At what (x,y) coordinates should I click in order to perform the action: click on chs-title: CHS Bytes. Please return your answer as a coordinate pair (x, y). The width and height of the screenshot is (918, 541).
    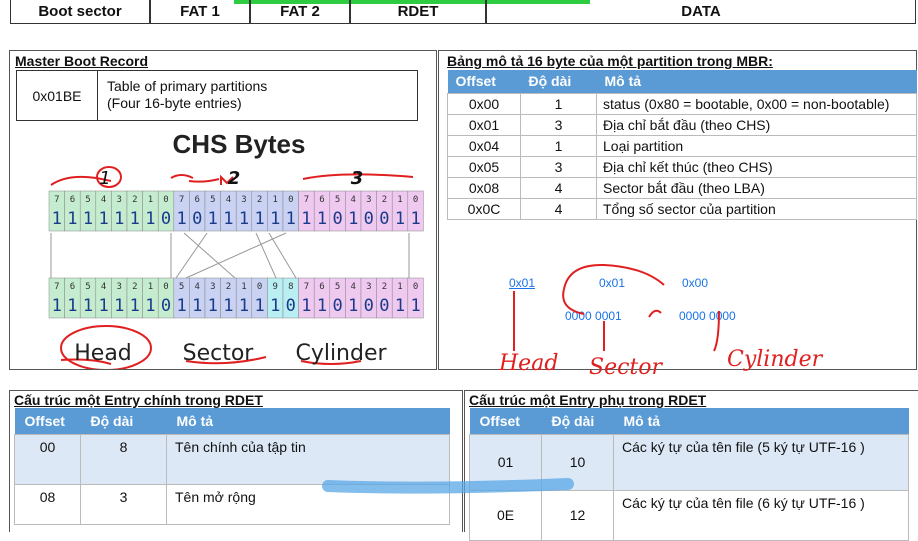
    Looking at the image, I should click on (239, 144).